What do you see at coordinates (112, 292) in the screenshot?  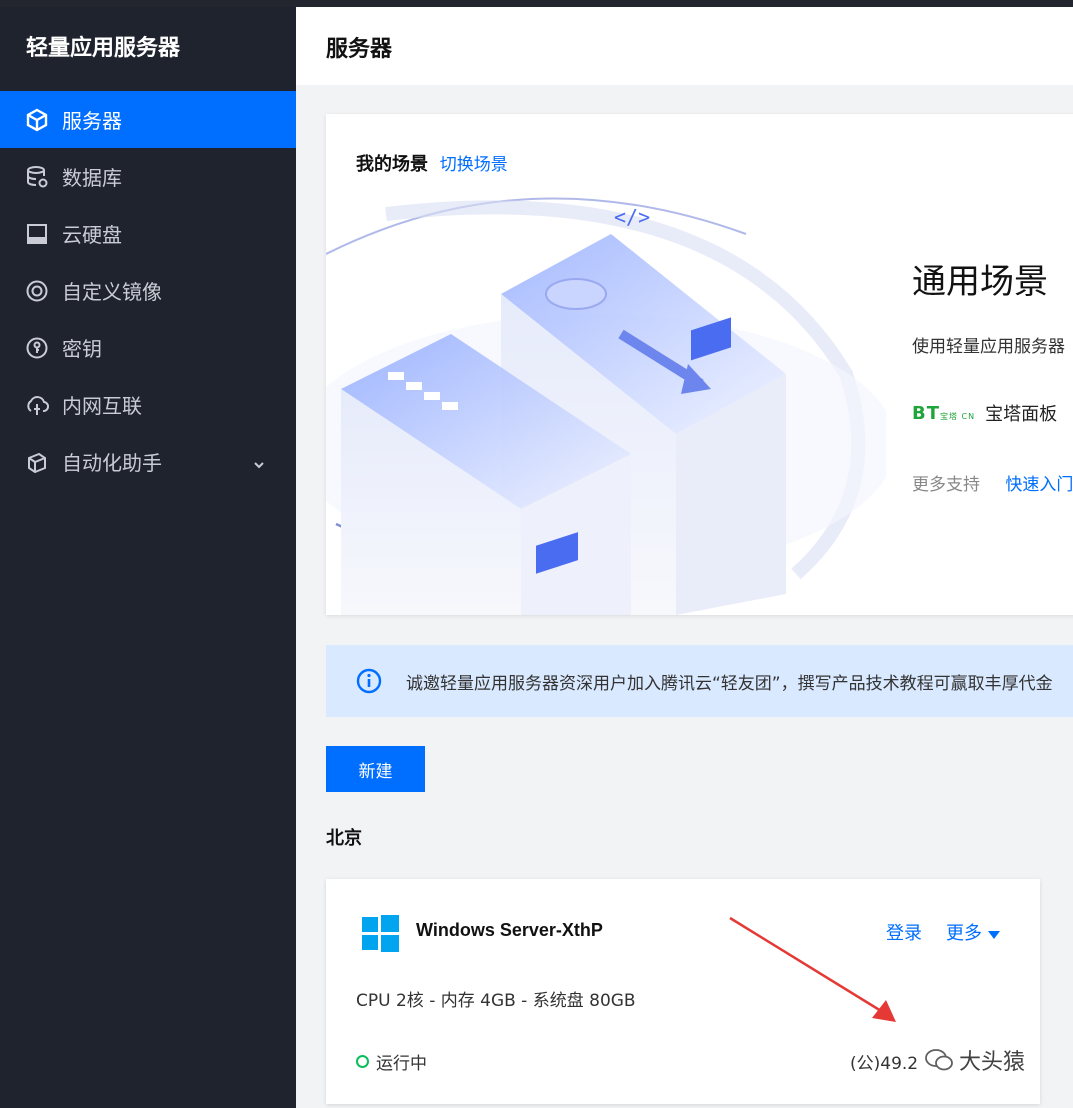 I see `sidebar-item-label: 自定义镜像` at bounding box center [112, 292].